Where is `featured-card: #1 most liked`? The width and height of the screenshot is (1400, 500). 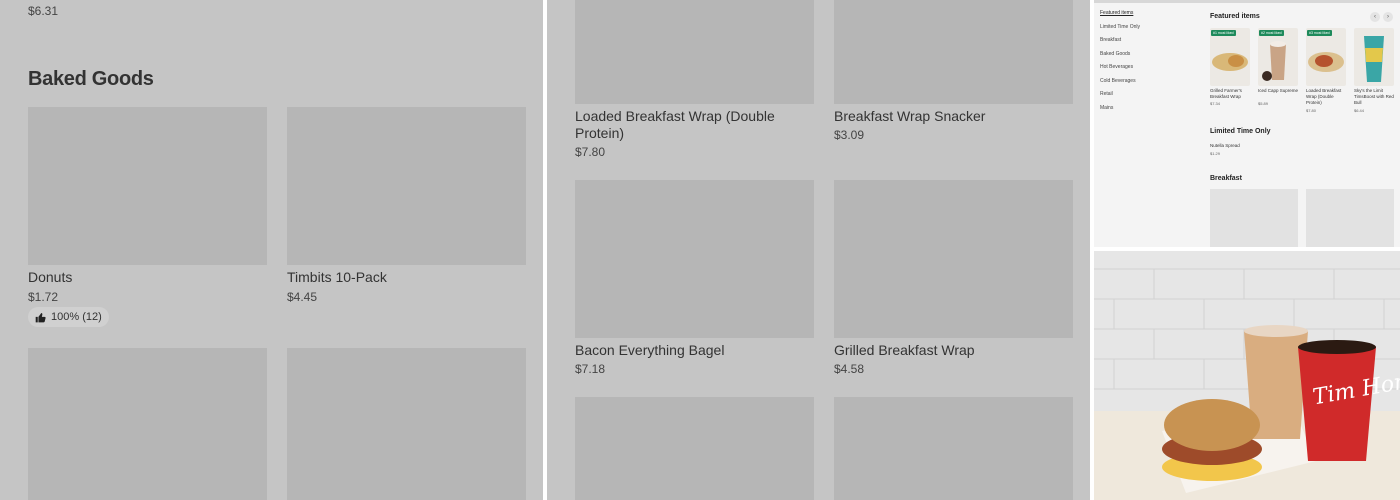 featured-card: #1 most liked is located at coordinates (1230, 57).